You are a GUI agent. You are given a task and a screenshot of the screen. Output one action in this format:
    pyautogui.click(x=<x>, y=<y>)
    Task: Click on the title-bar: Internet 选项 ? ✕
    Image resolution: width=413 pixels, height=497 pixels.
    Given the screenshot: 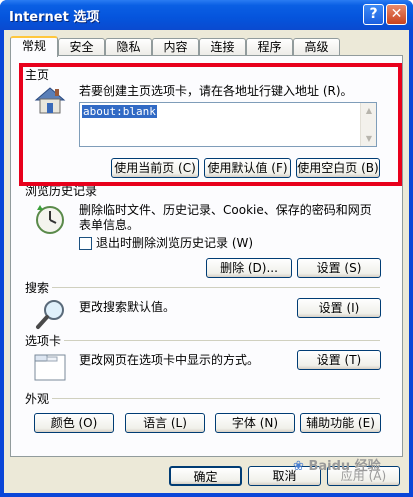 What is the action you would take?
    pyautogui.click(x=206, y=15)
    